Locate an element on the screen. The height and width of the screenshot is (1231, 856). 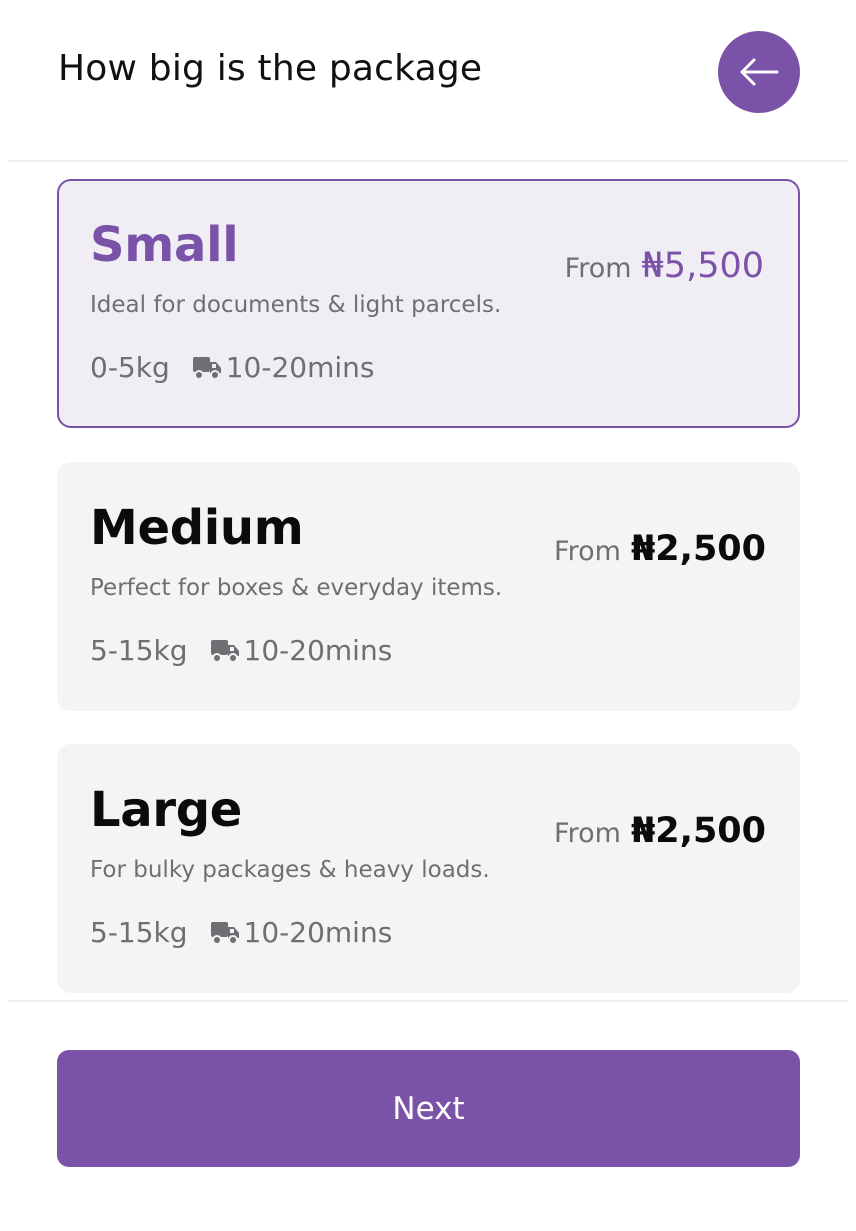
package-weight: 0-5kg is located at coordinates (130, 367).